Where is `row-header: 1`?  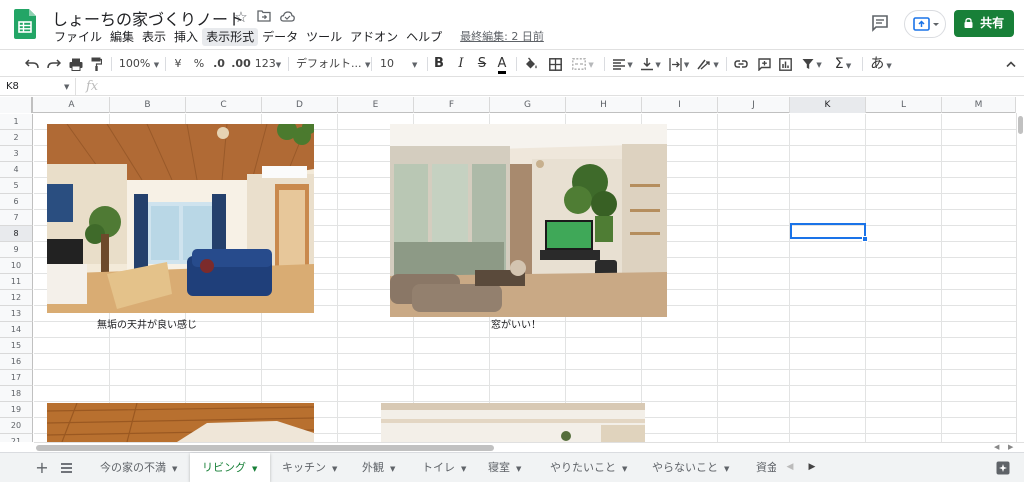
row-header: 1 is located at coordinates (16, 122).